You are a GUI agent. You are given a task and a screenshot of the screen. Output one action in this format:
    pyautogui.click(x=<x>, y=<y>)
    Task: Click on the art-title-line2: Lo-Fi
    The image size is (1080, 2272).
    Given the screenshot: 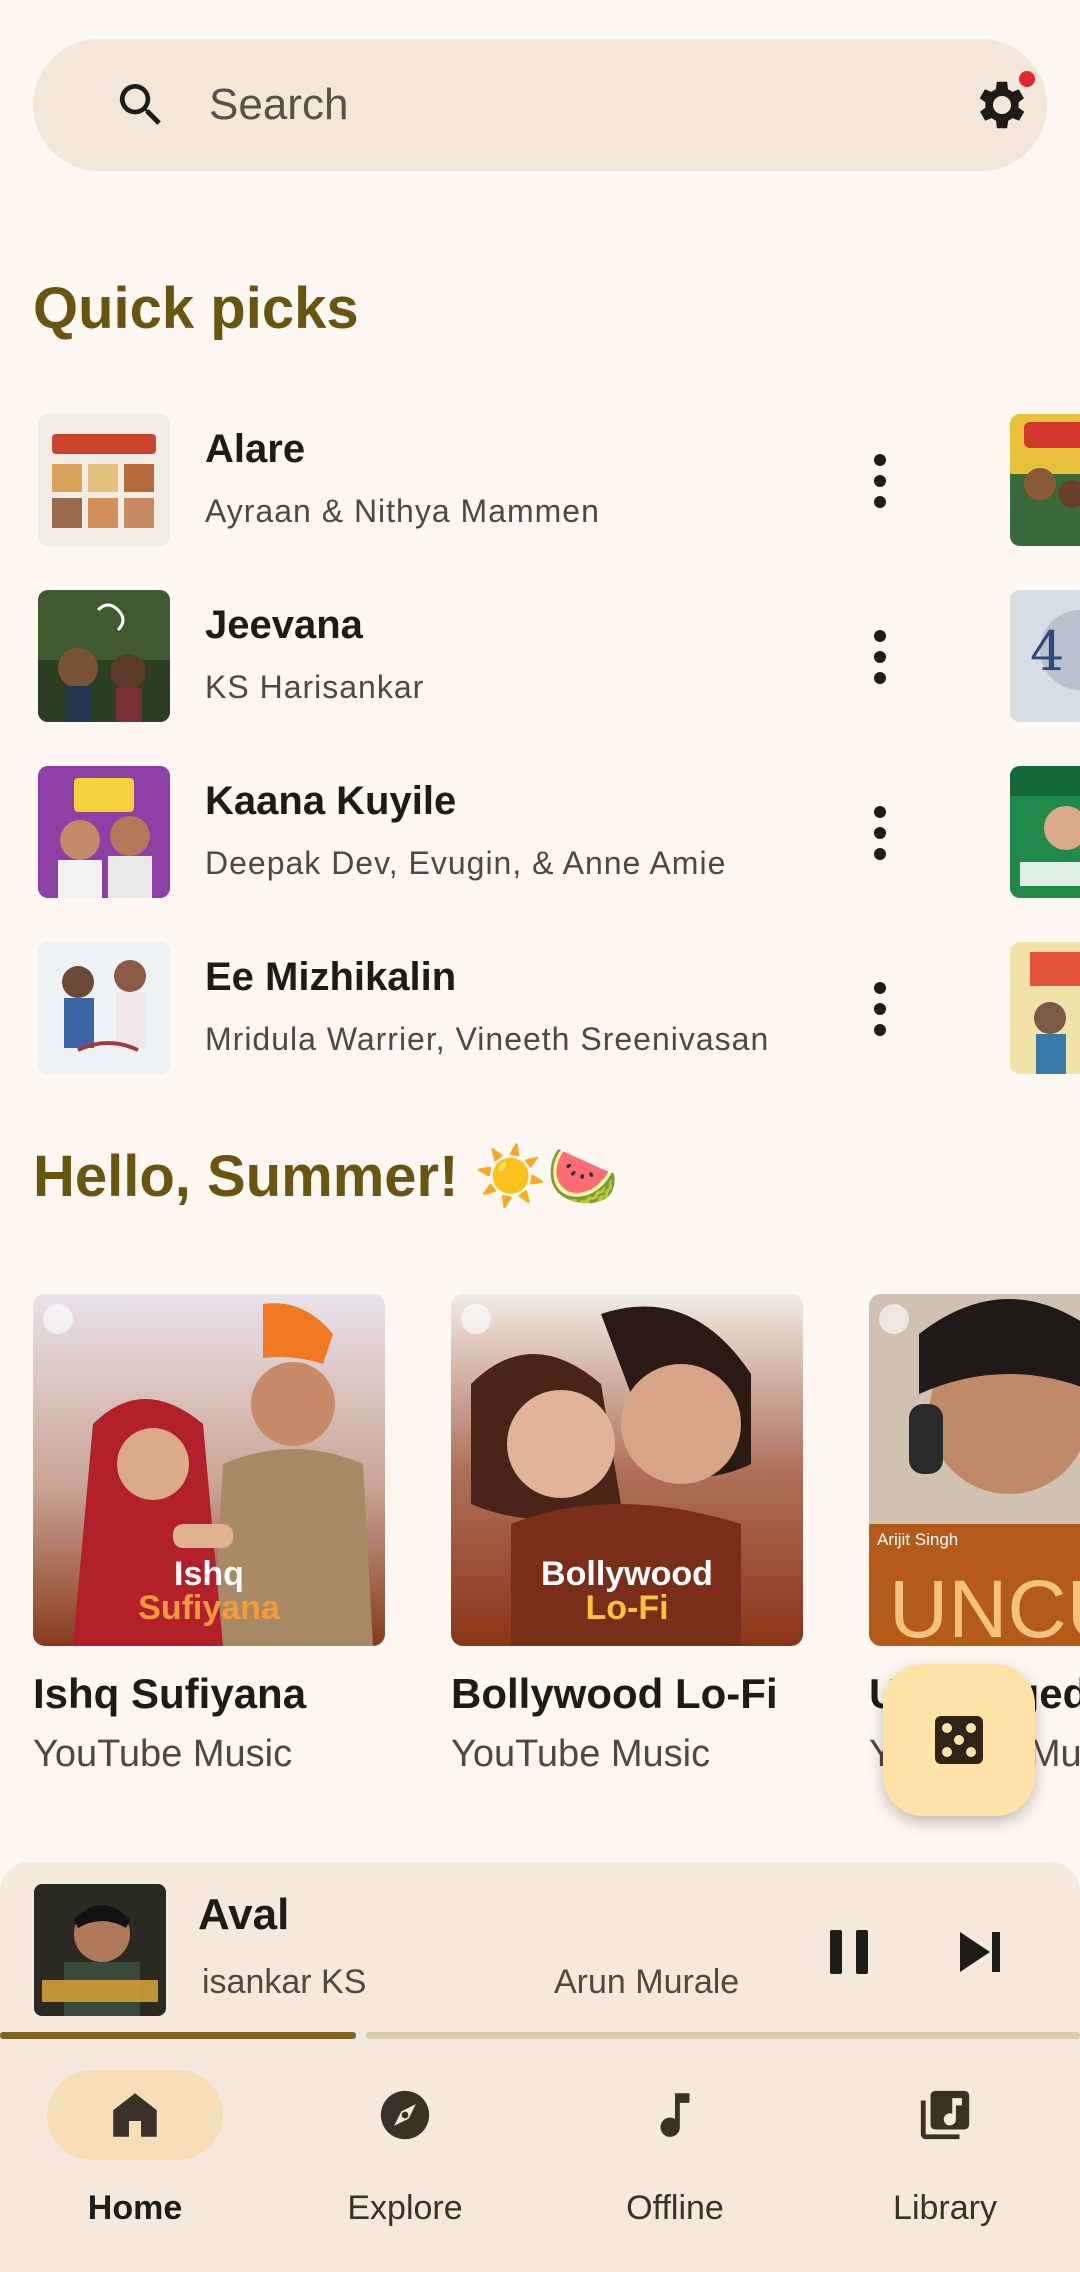 What is the action you would take?
    pyautogui.click(x=627, y=1608)
    